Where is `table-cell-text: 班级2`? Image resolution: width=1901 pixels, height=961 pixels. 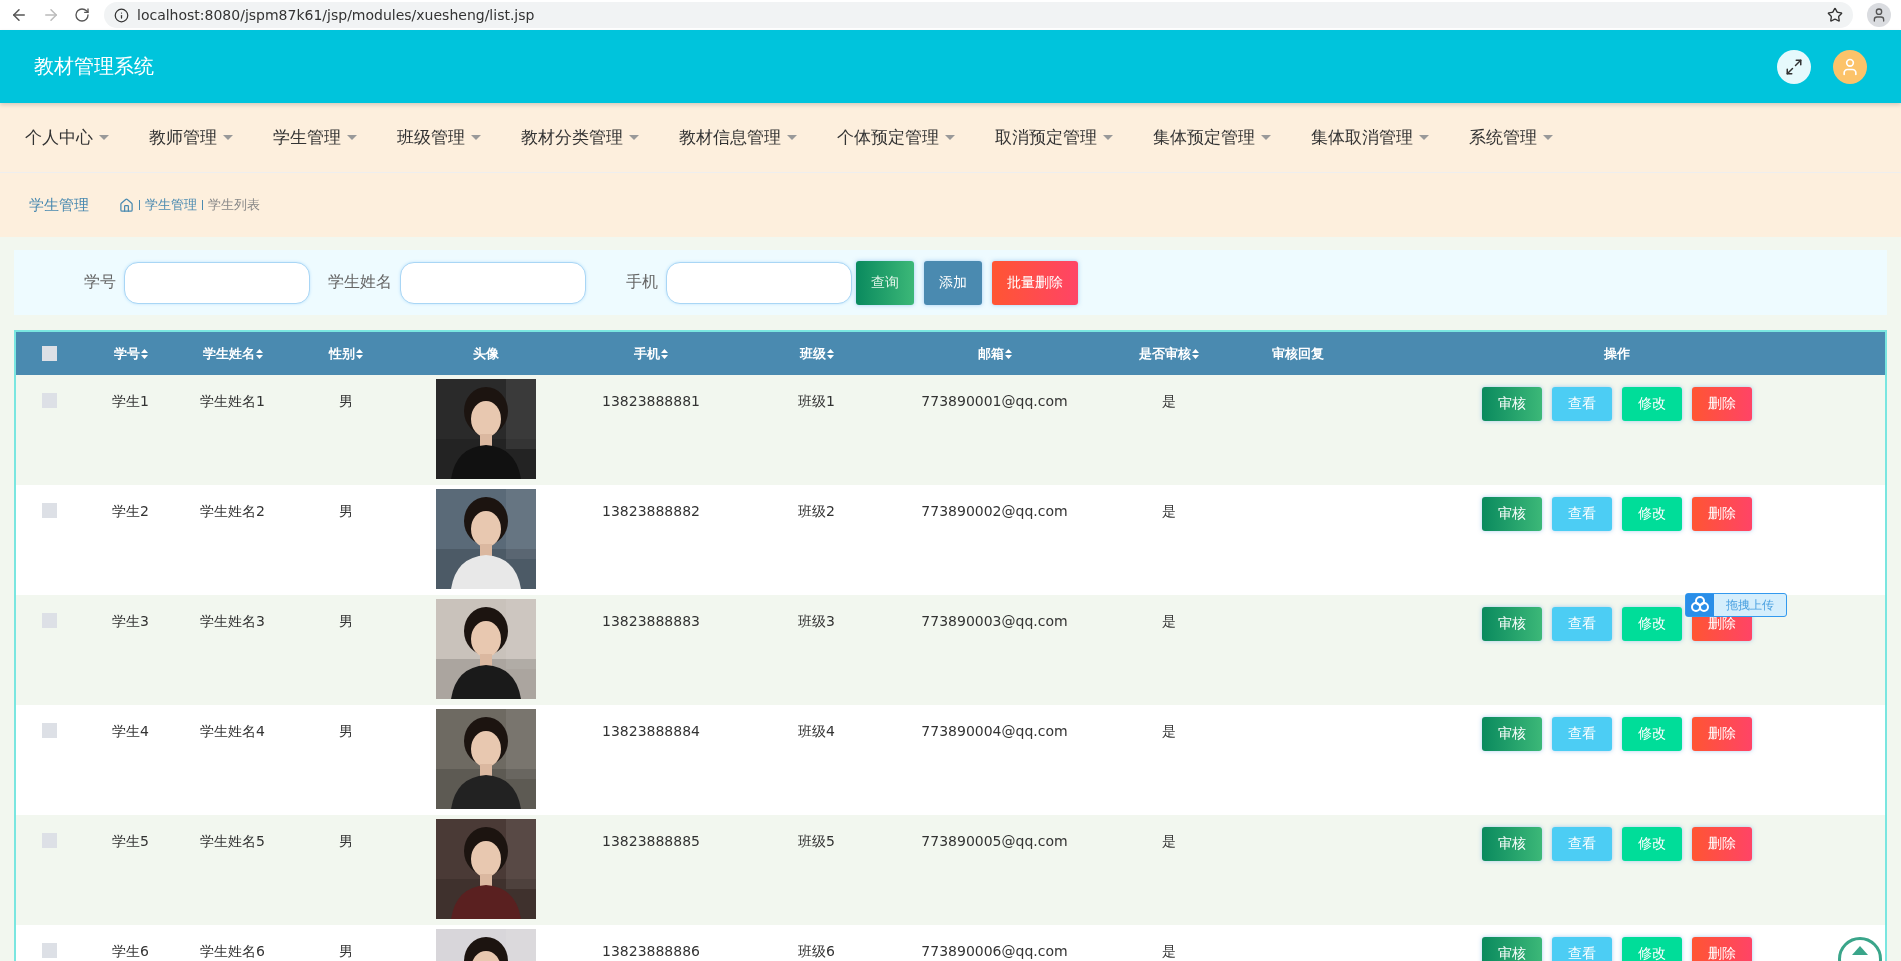 table-cell-text: 班级2 is located at coordinates (816, 511).